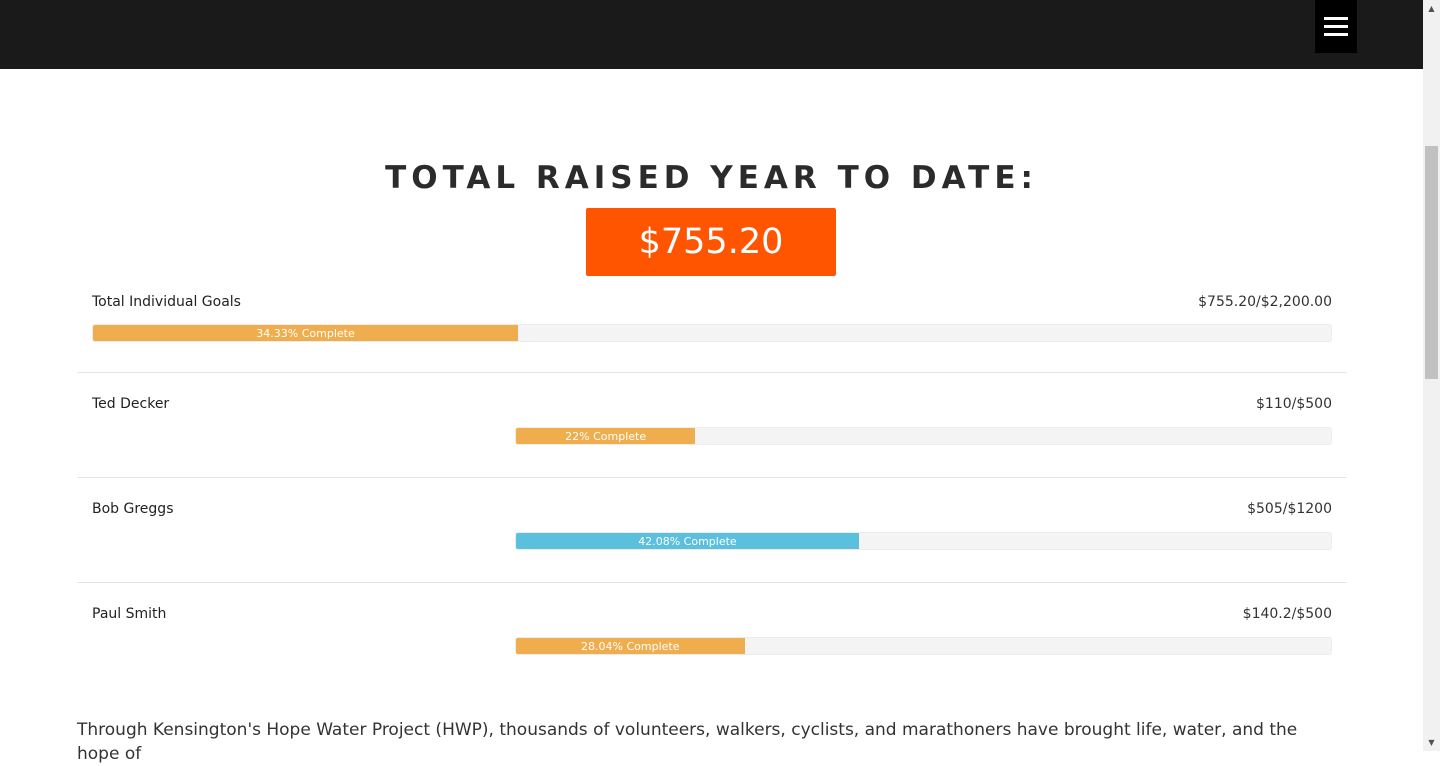 The height and width of the screenshot is (766, 1440). Describe the element at coordinates (1431, 8) in the screenshot. I see `scroll-up-arrow-icon: ▲` at that location.